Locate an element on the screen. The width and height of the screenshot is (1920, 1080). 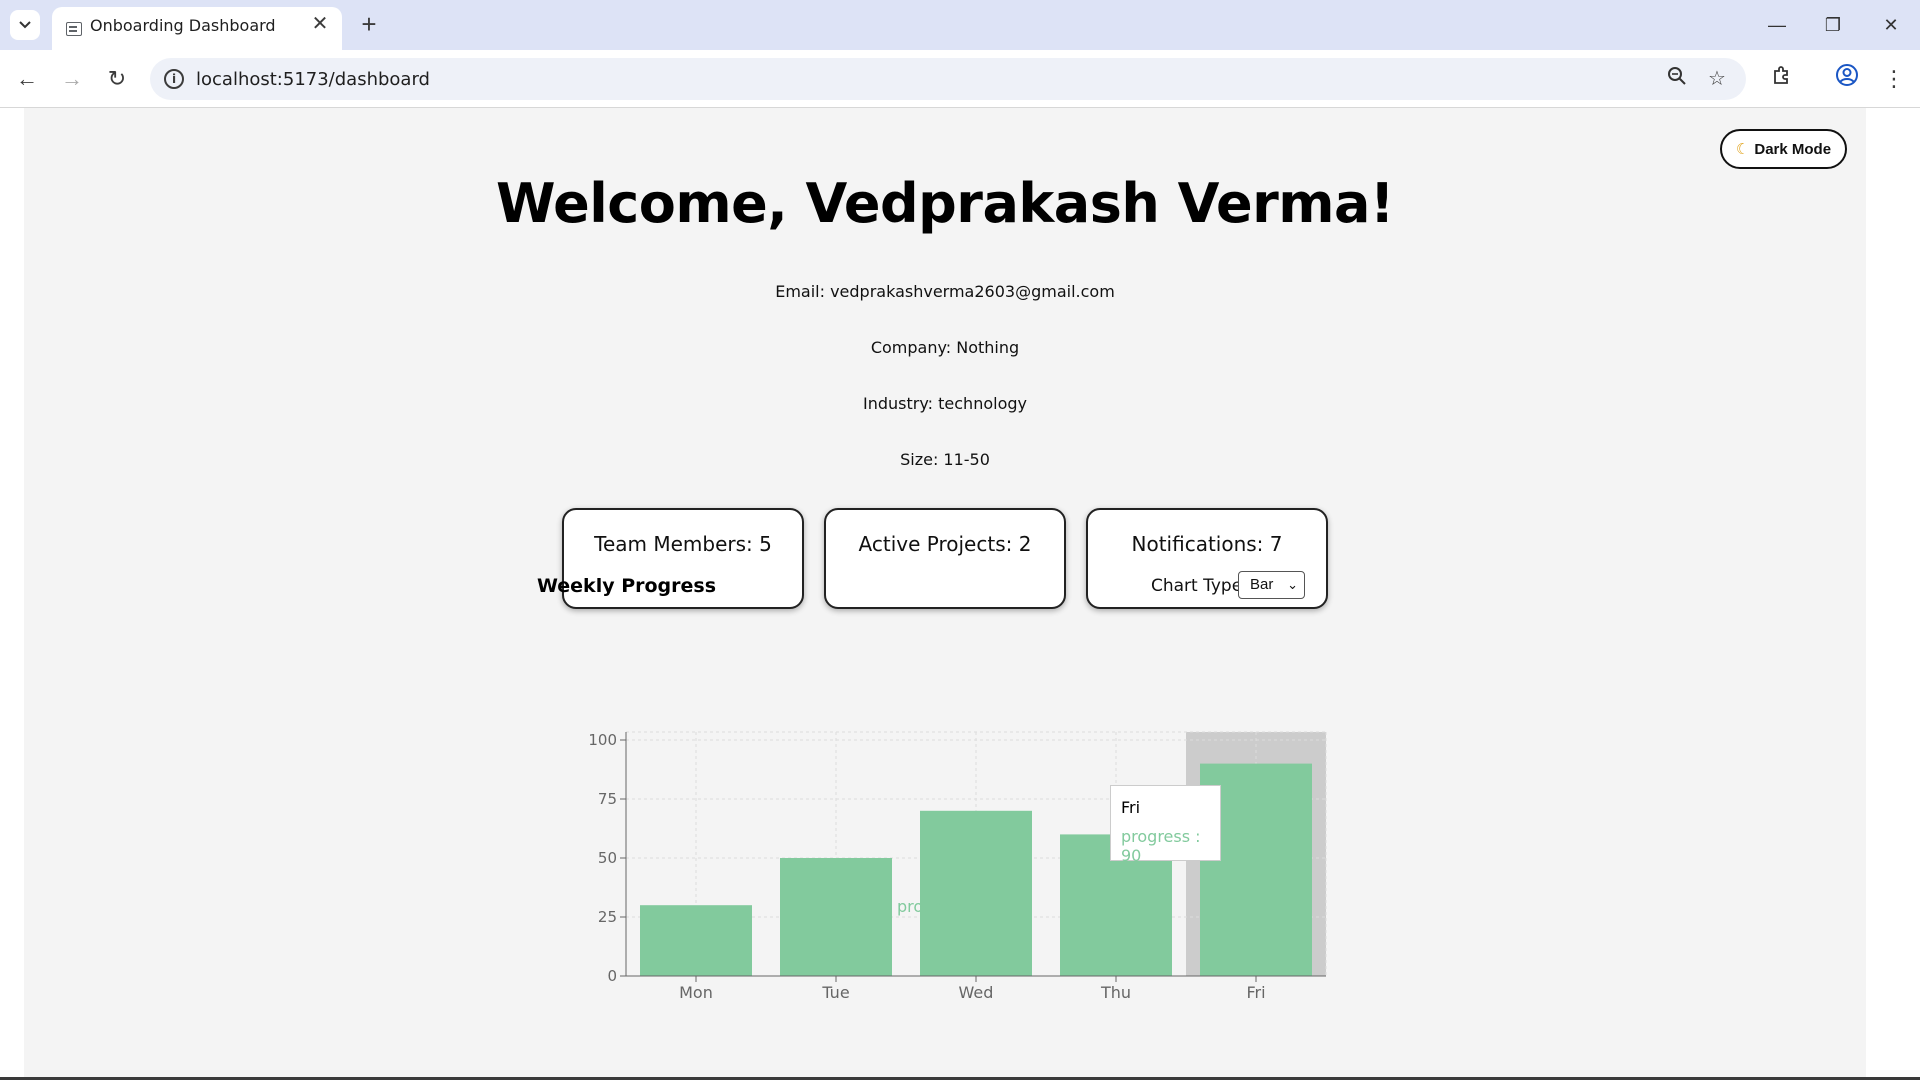
close-window-icon: ✕ is located at coordinates (1891, 25).